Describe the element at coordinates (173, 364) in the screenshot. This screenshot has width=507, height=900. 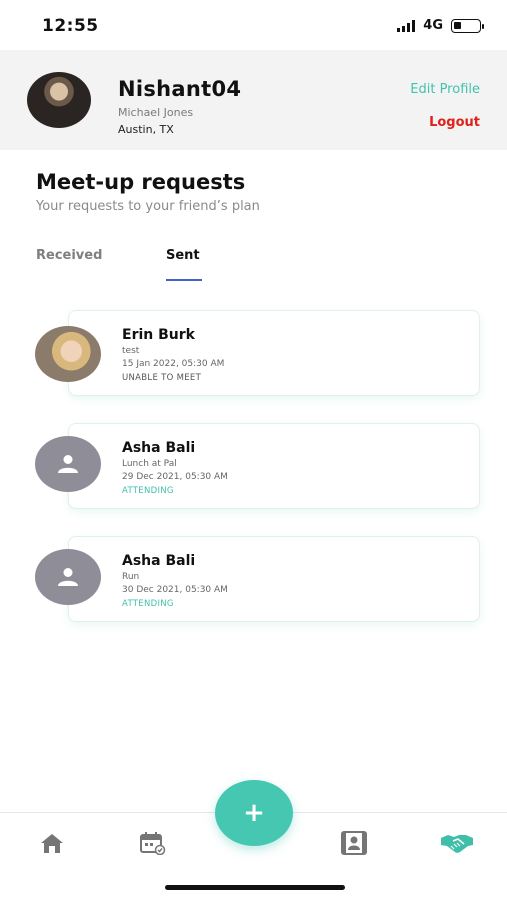
I see `request-datetime: 15 Jan 2022, 05:30 AM` at that location.